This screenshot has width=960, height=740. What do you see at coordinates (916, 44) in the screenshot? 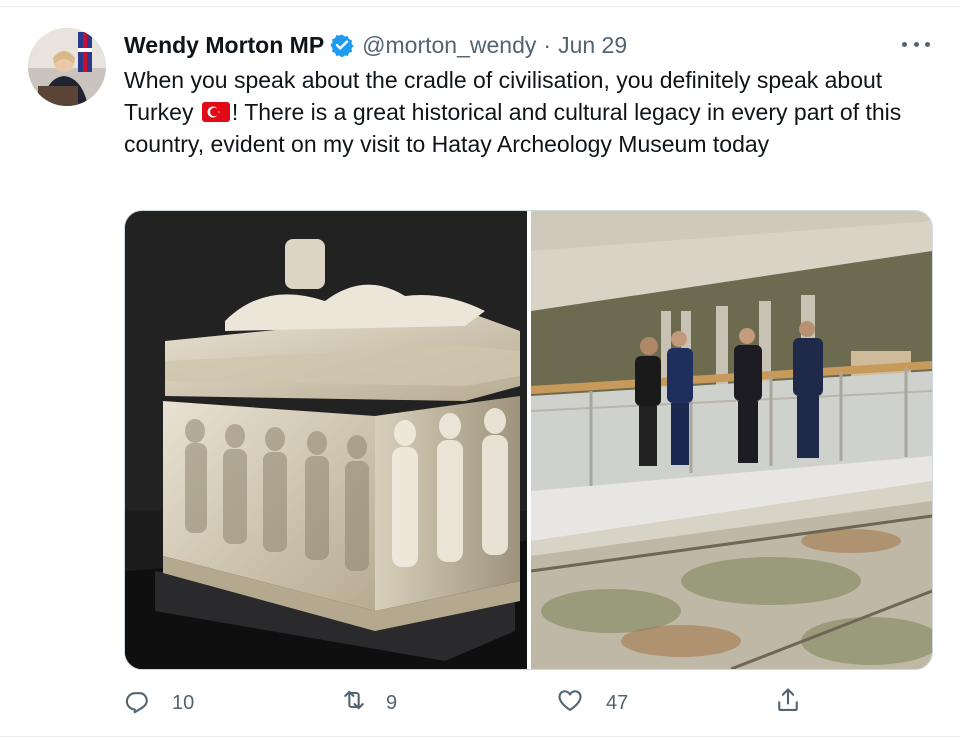
I see `more-options-icon` at bounding box center [916, 44].